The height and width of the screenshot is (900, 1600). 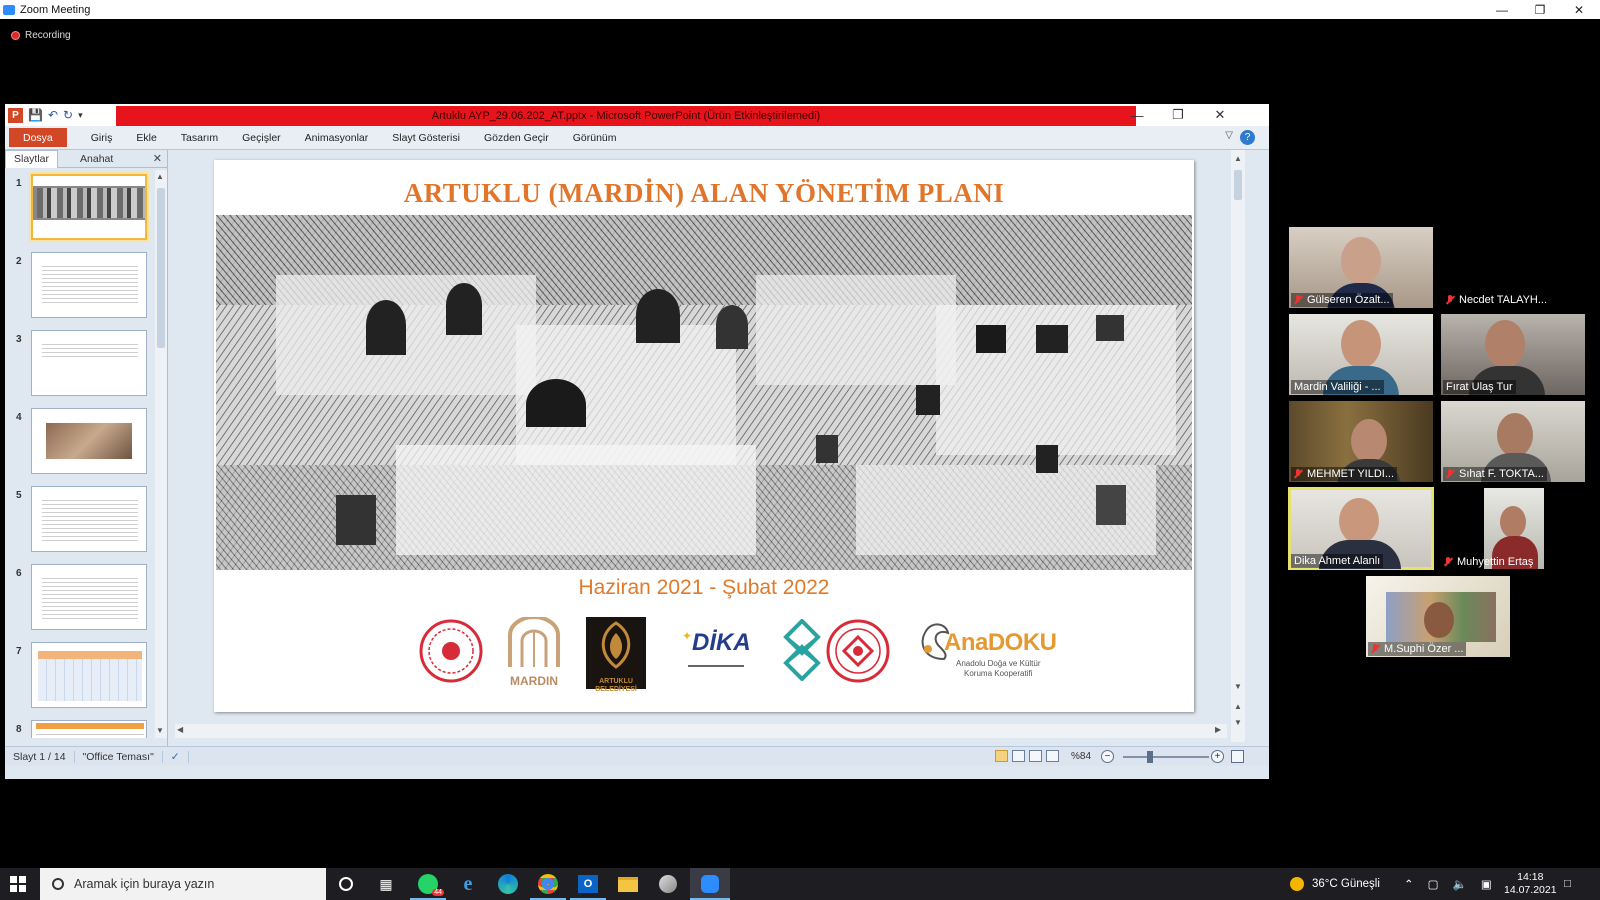 I want to click on close-button: ✕, so click(x=1579, y=9).